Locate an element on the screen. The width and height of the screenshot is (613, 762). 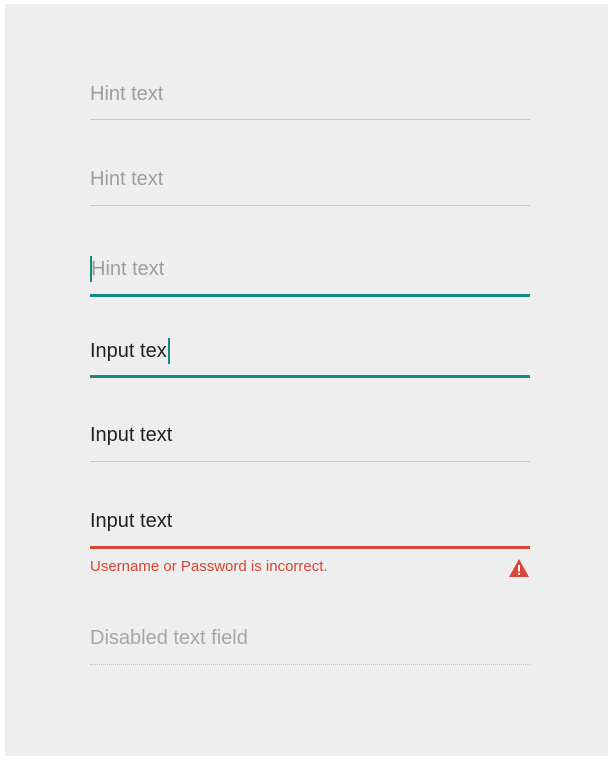
text-field-hint-1: Hint text is located at coordinates (310, 100).